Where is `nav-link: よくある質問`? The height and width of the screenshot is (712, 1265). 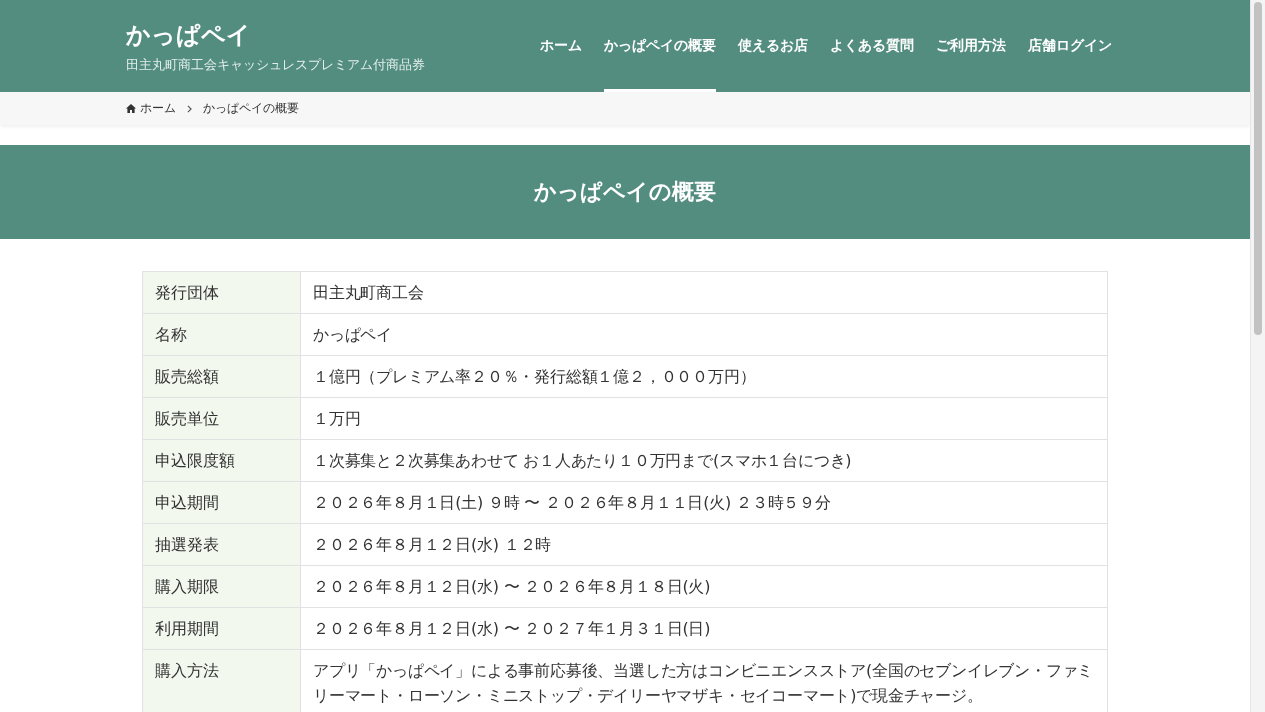 nav-link: よくある質問 is located at coordinates (872, 46).